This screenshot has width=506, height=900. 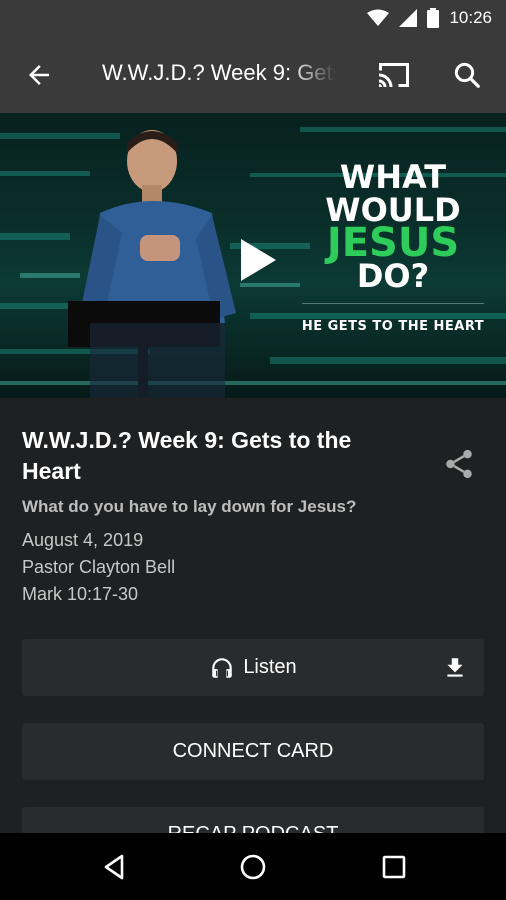 I want to click on back-arrow-icon, so click(x=39, y=75).